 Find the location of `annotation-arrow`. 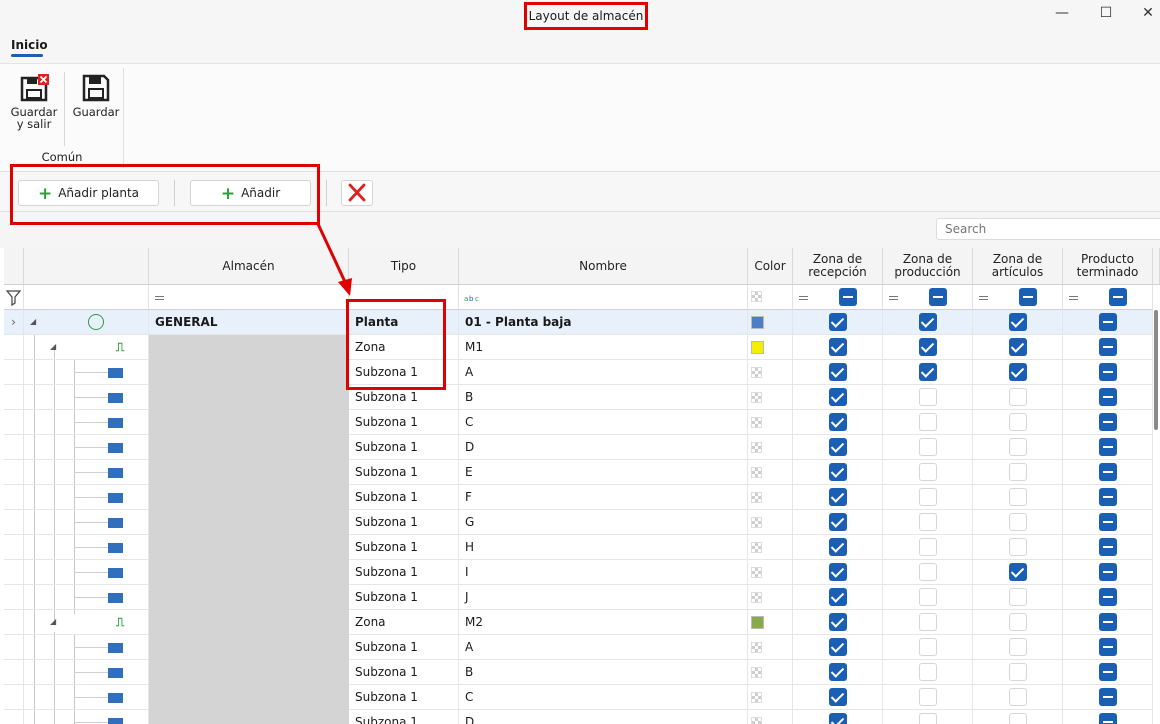

annotation-arrow is located at coordinates (334, 259).